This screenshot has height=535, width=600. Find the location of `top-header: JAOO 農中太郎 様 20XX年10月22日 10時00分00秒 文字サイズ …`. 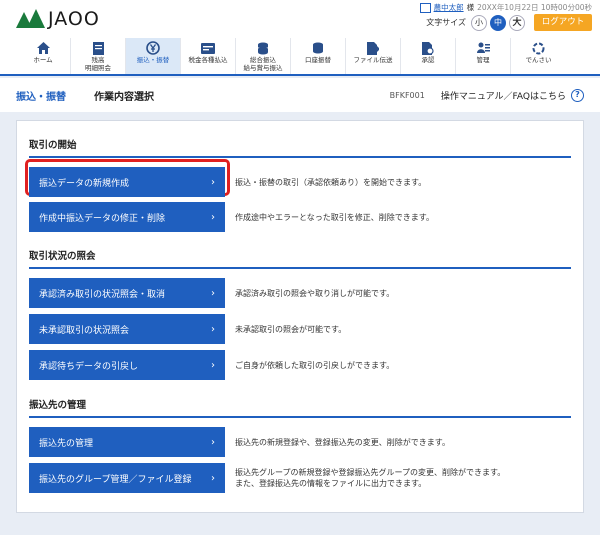

top-header: JAOO 農中太郎 様 20XX年10月22日 10時00分00秒 文字サイズ … is located at coordinates (300, 19).